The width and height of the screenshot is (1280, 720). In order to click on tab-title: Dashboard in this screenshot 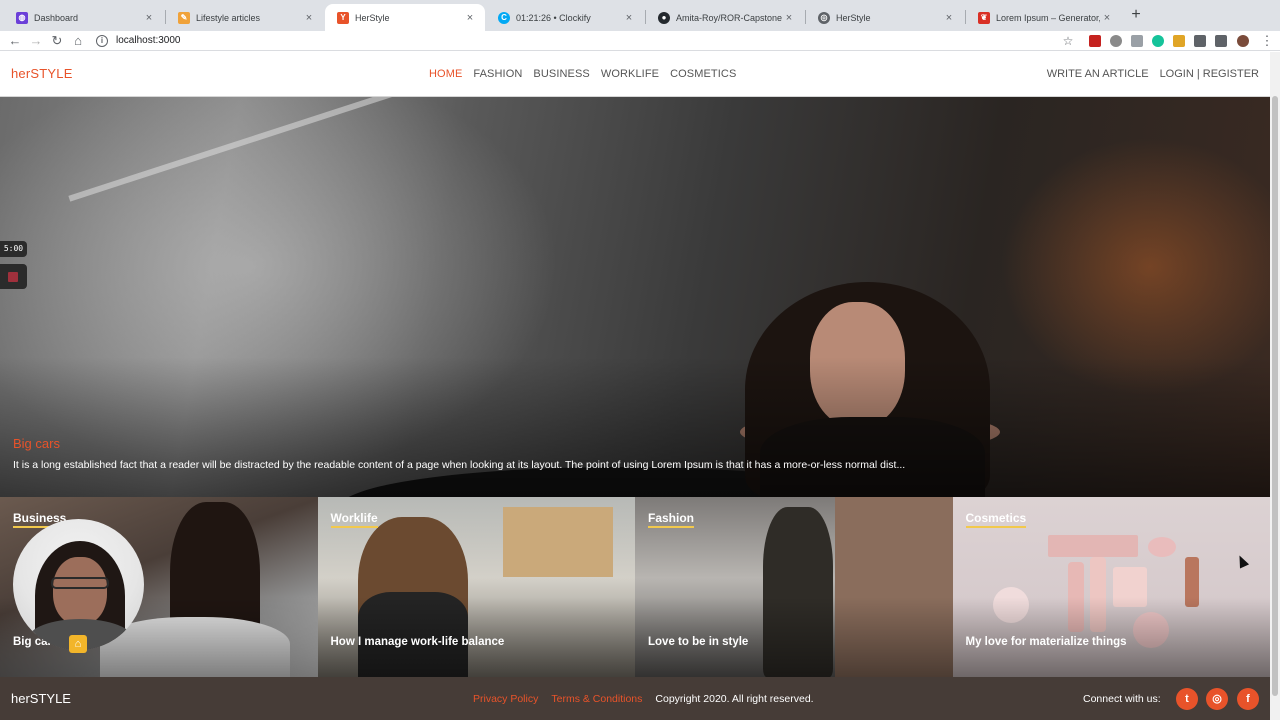, I will do `click(56, 17)`.